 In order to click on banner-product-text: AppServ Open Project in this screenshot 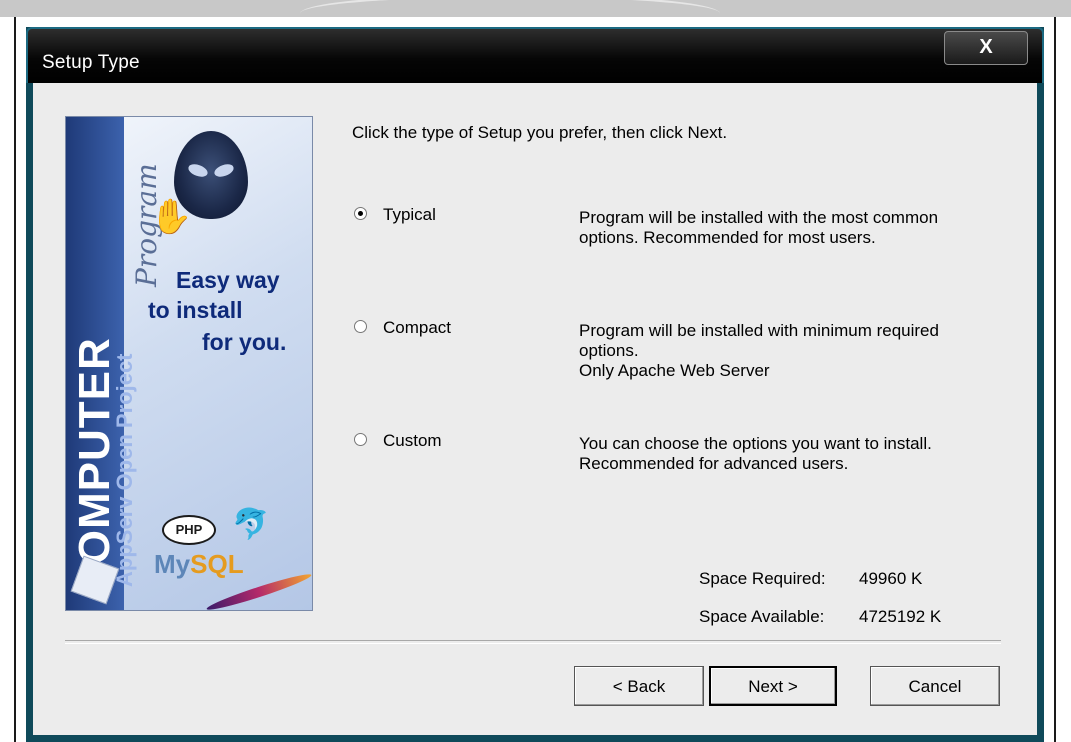, I will do `click(124, 470)`.